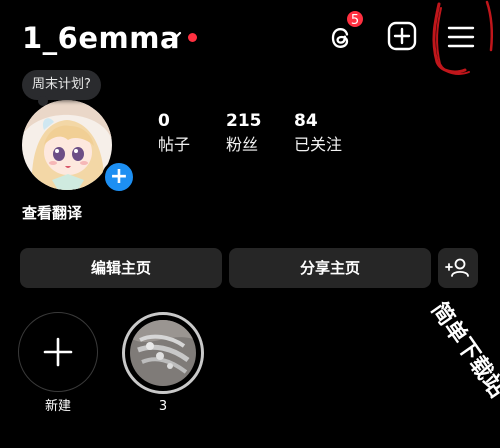 The image size is (500, 448). Describe the element at coordinates (355, 19) in the screenshot. I see `threads-badge: 5` at that location.